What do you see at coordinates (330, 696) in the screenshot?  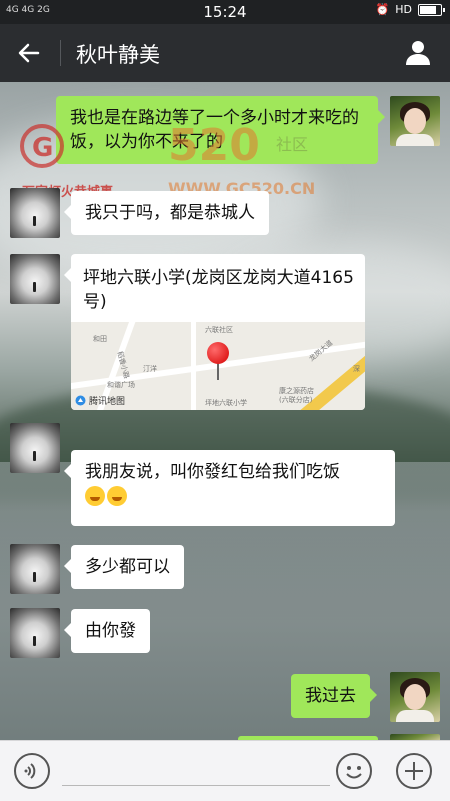 I see `message-text: 我过去` at bounding box center [330, 696].